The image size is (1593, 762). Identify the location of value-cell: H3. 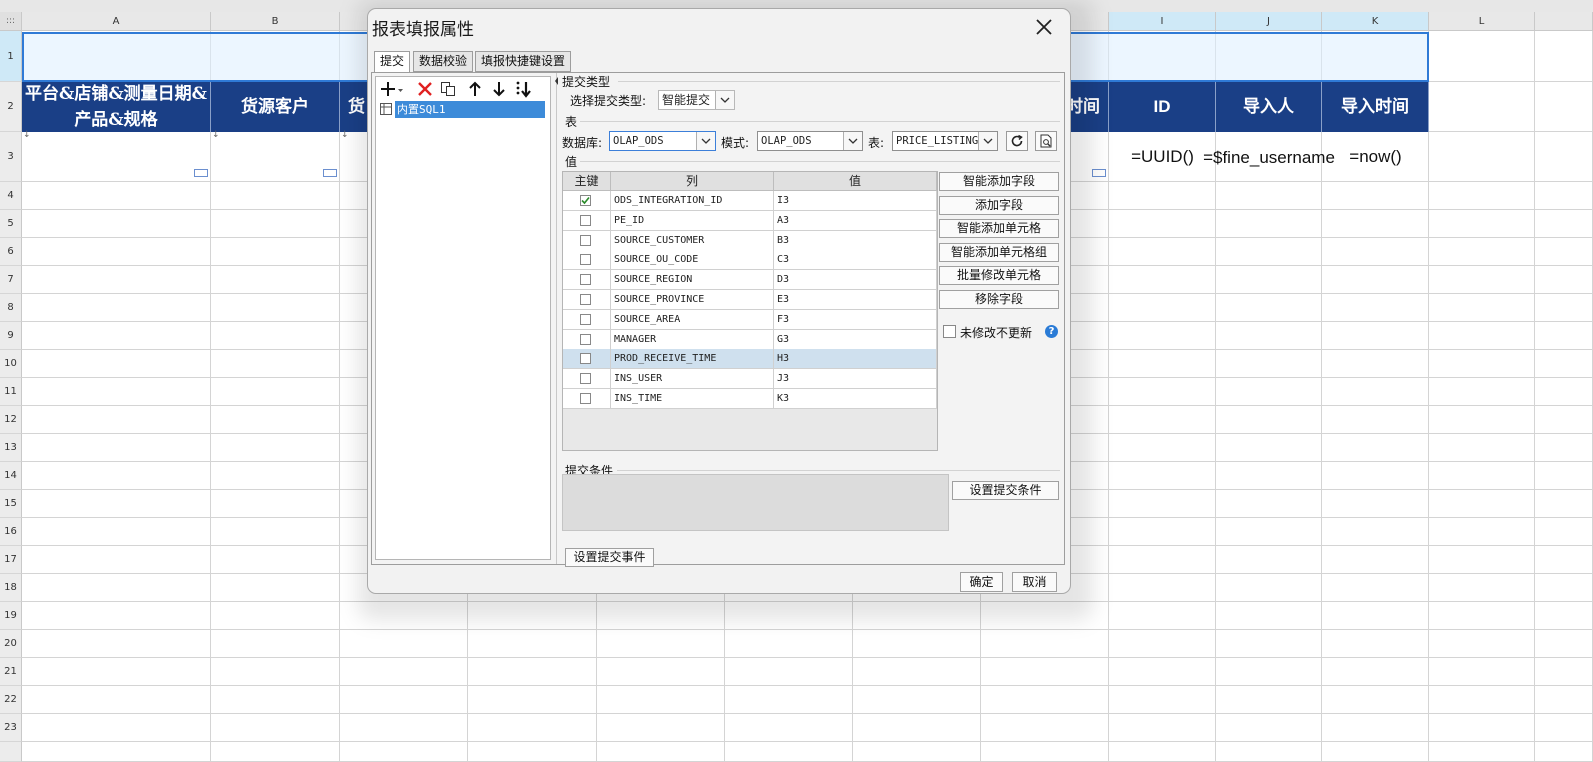
(855, 359).